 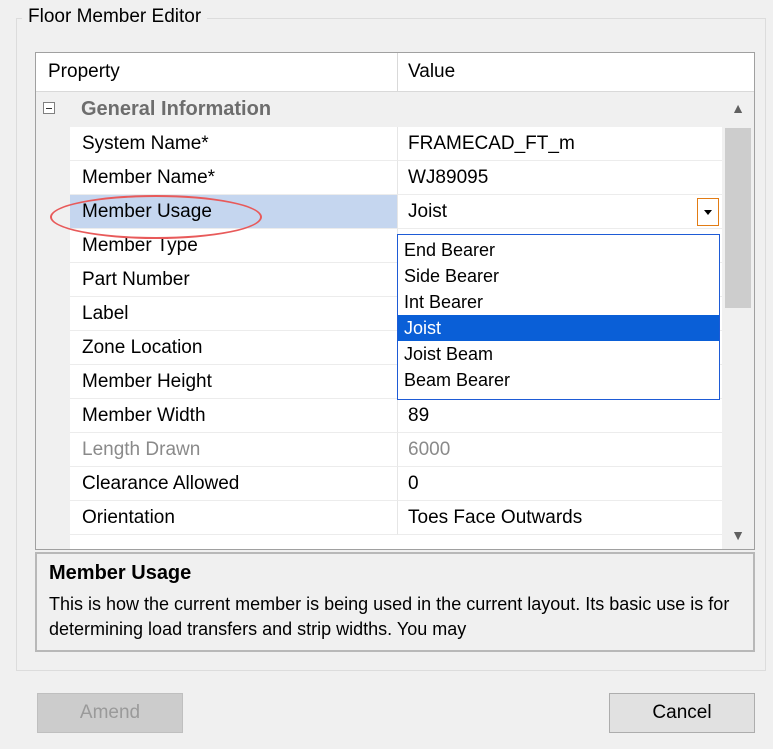 What do you see at coordinates (560, 212) in the screenshot?
I see `value-member-usage: Joist` at bounding box center [560, 212].